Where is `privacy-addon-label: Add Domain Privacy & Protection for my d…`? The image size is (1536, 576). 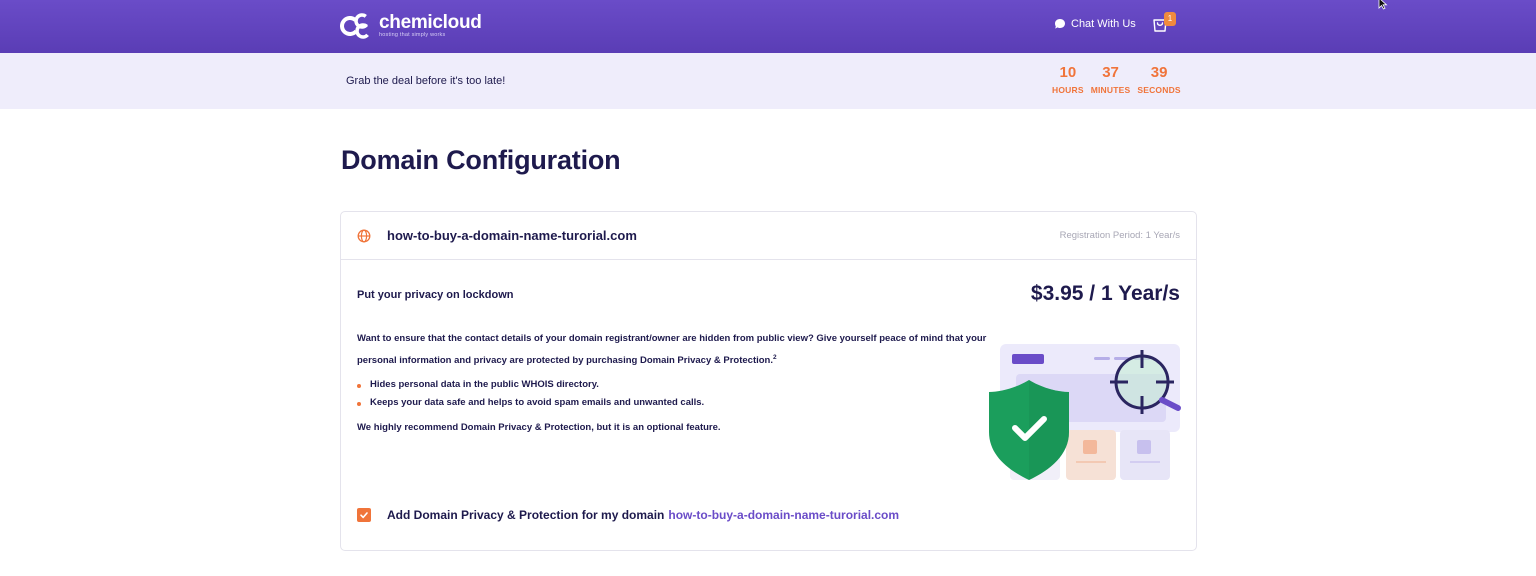
privacy-addon-label: Add Domain Privacy & Protection for my d… is located at coordinates (526, 515).